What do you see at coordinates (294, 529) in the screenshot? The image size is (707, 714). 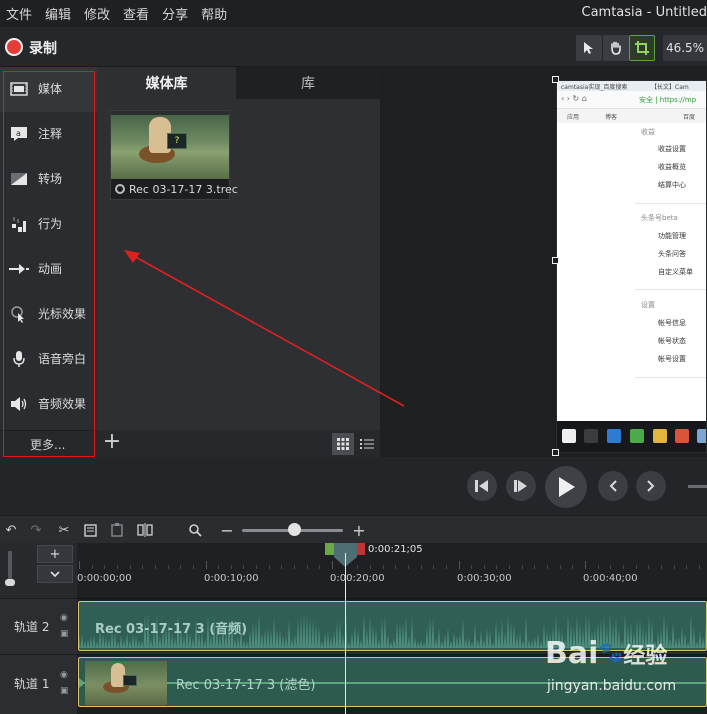 I see `timeline-zoom-knob` at bounding box center [294, 529].